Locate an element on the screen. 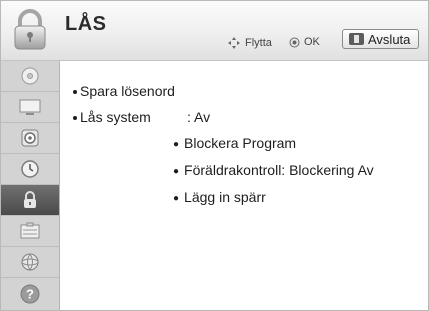  help-icon: ? is located at coordinates (30, 293).